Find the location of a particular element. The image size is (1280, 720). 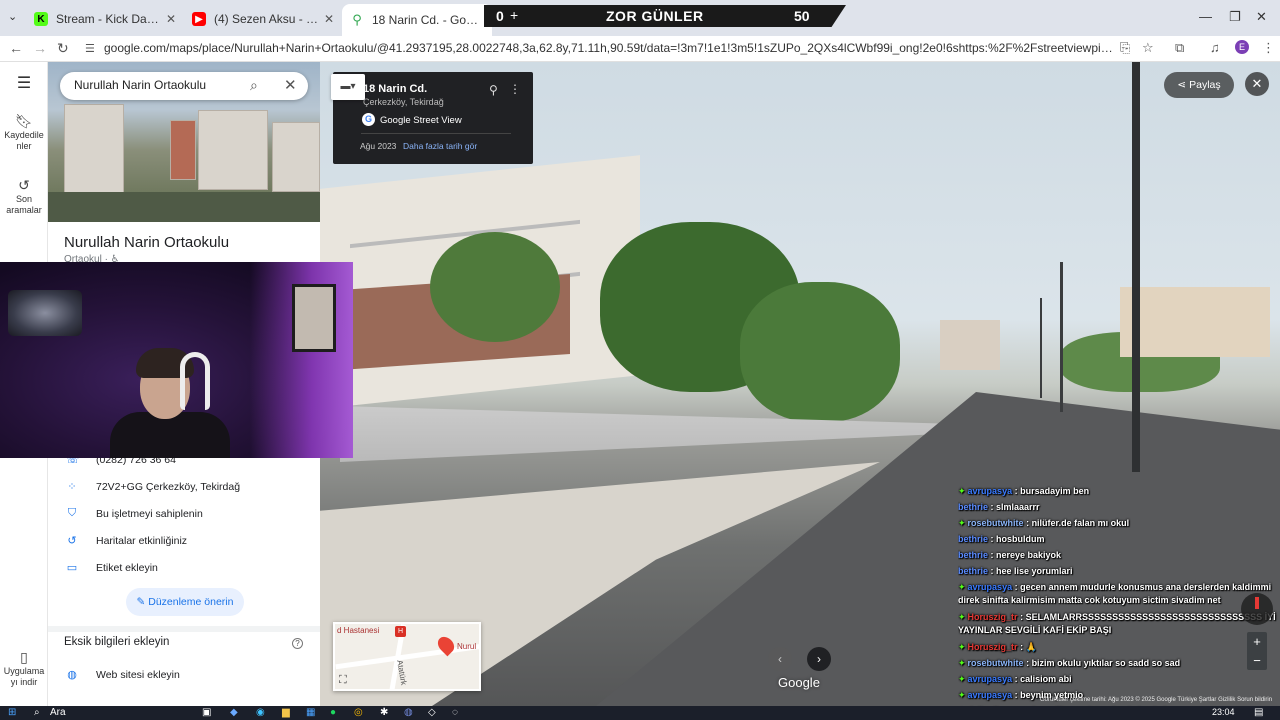

place-title: Nurullah Narin Ortaokulu is located at coordinates (147, 242).